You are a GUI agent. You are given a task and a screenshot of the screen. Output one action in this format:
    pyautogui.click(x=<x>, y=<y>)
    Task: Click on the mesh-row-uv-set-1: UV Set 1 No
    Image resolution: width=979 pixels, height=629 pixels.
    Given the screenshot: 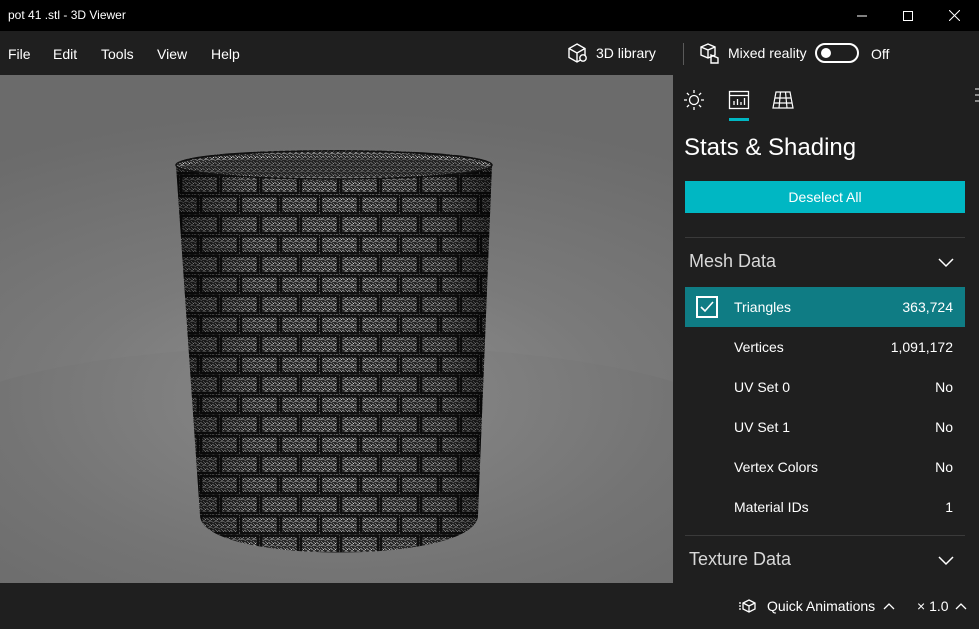 What is the action you would take?
    pyautogui.click(x=825, y=427)
    